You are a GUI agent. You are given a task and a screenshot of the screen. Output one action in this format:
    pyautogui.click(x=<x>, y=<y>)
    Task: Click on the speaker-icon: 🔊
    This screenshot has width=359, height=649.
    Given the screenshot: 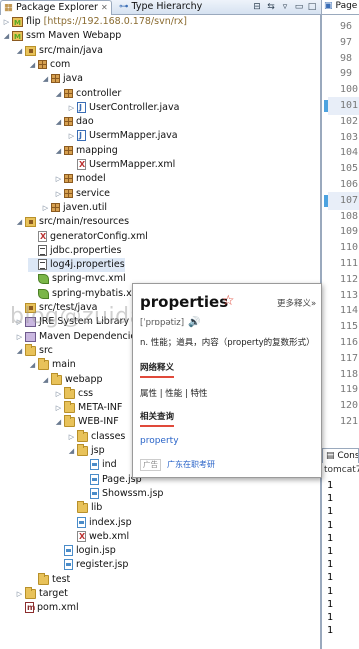 What is the action you would take?
    pyautogui.click(x=194, y=322)
    